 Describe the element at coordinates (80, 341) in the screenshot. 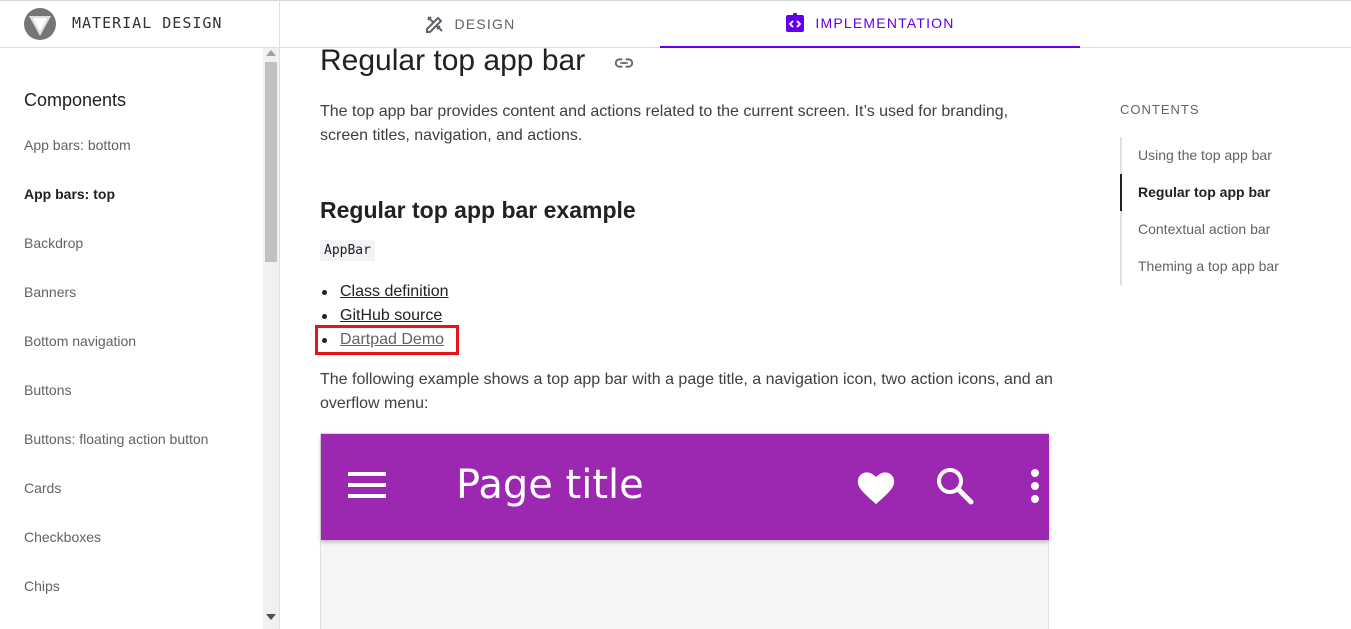

I see `sidebar-item-bottom-navigation: Bottom navigation` at that location.